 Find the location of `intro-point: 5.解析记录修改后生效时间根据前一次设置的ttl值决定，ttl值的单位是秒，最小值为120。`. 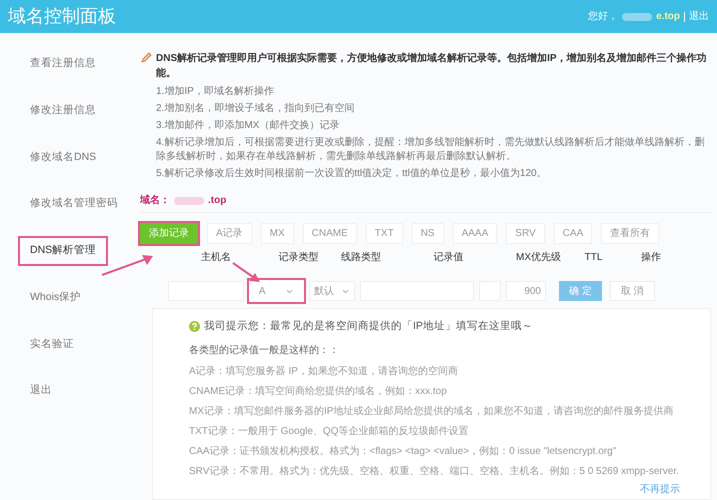

intro-point: 5.解析记录修改后生效时间根据前一次设置的ttl值决定，ttl值的单位是秒，最小值为120。 is located at coordinates (352, 174).